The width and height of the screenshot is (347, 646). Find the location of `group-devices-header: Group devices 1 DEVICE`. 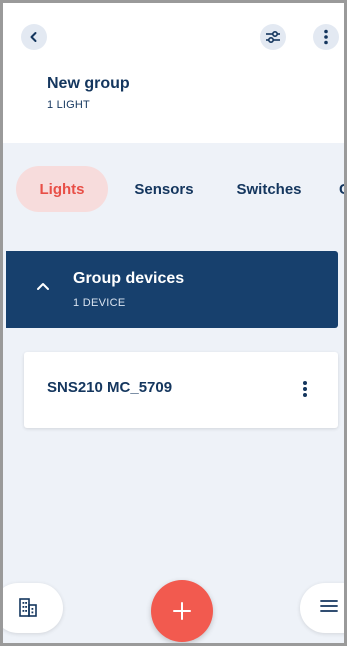

group-devices-header: Group devices 1 DEVICE is located at coordinates (172, 289).